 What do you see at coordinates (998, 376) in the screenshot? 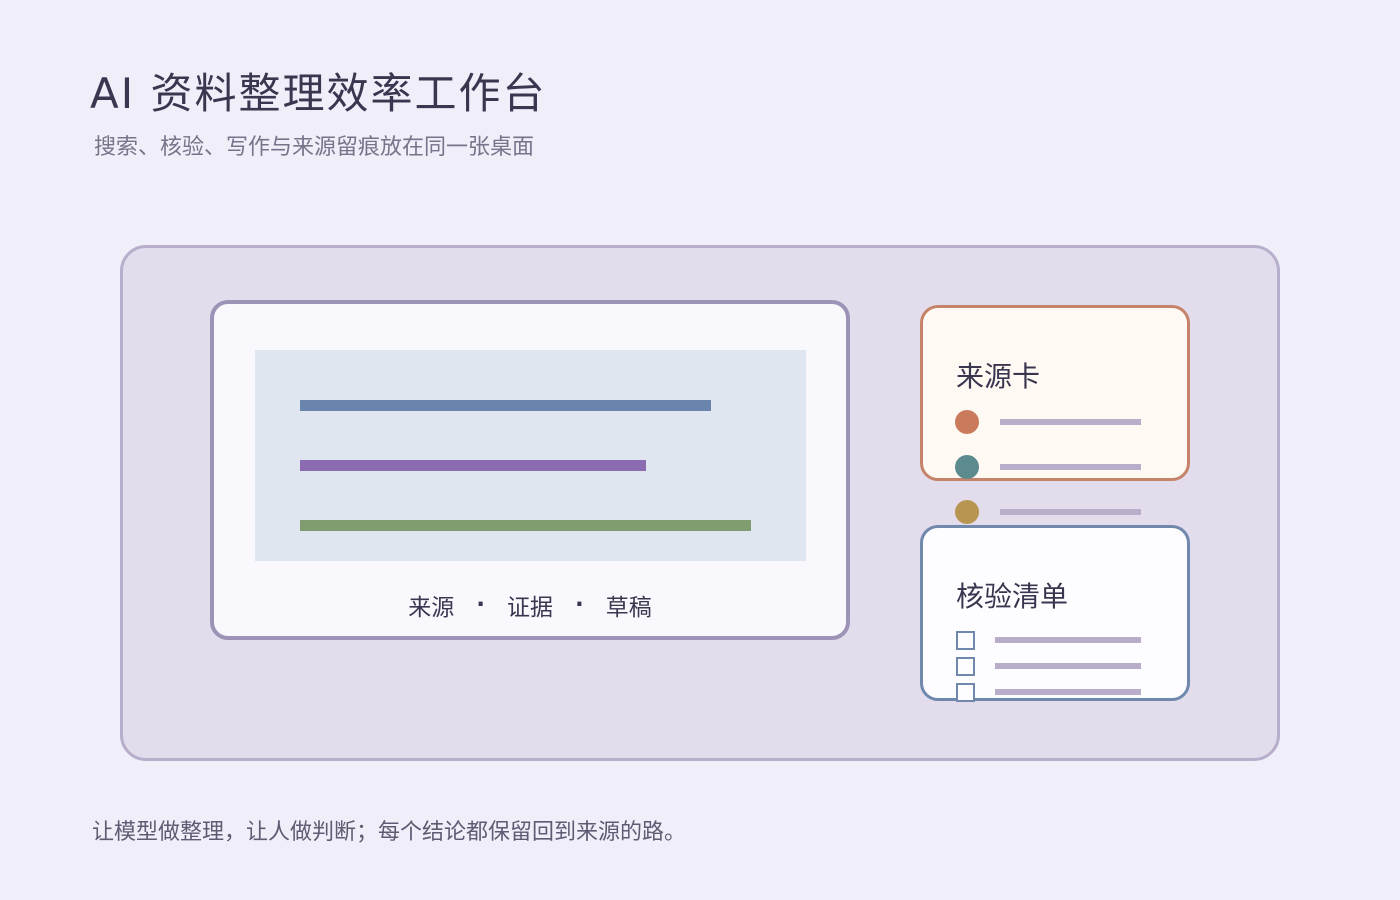
I see `source-card-title: 来源卡` at bounding box center [998, 376].